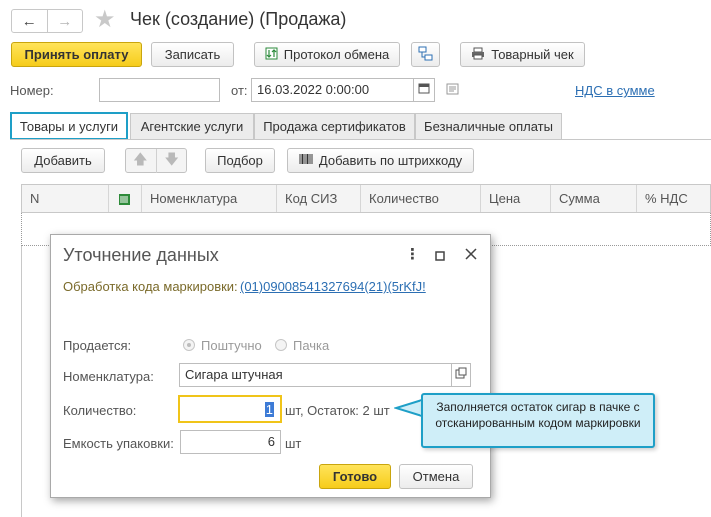 This screenshot has width=711, height=517. I want to click on column-nomenclature: Номенклатура, so click(209, 198).